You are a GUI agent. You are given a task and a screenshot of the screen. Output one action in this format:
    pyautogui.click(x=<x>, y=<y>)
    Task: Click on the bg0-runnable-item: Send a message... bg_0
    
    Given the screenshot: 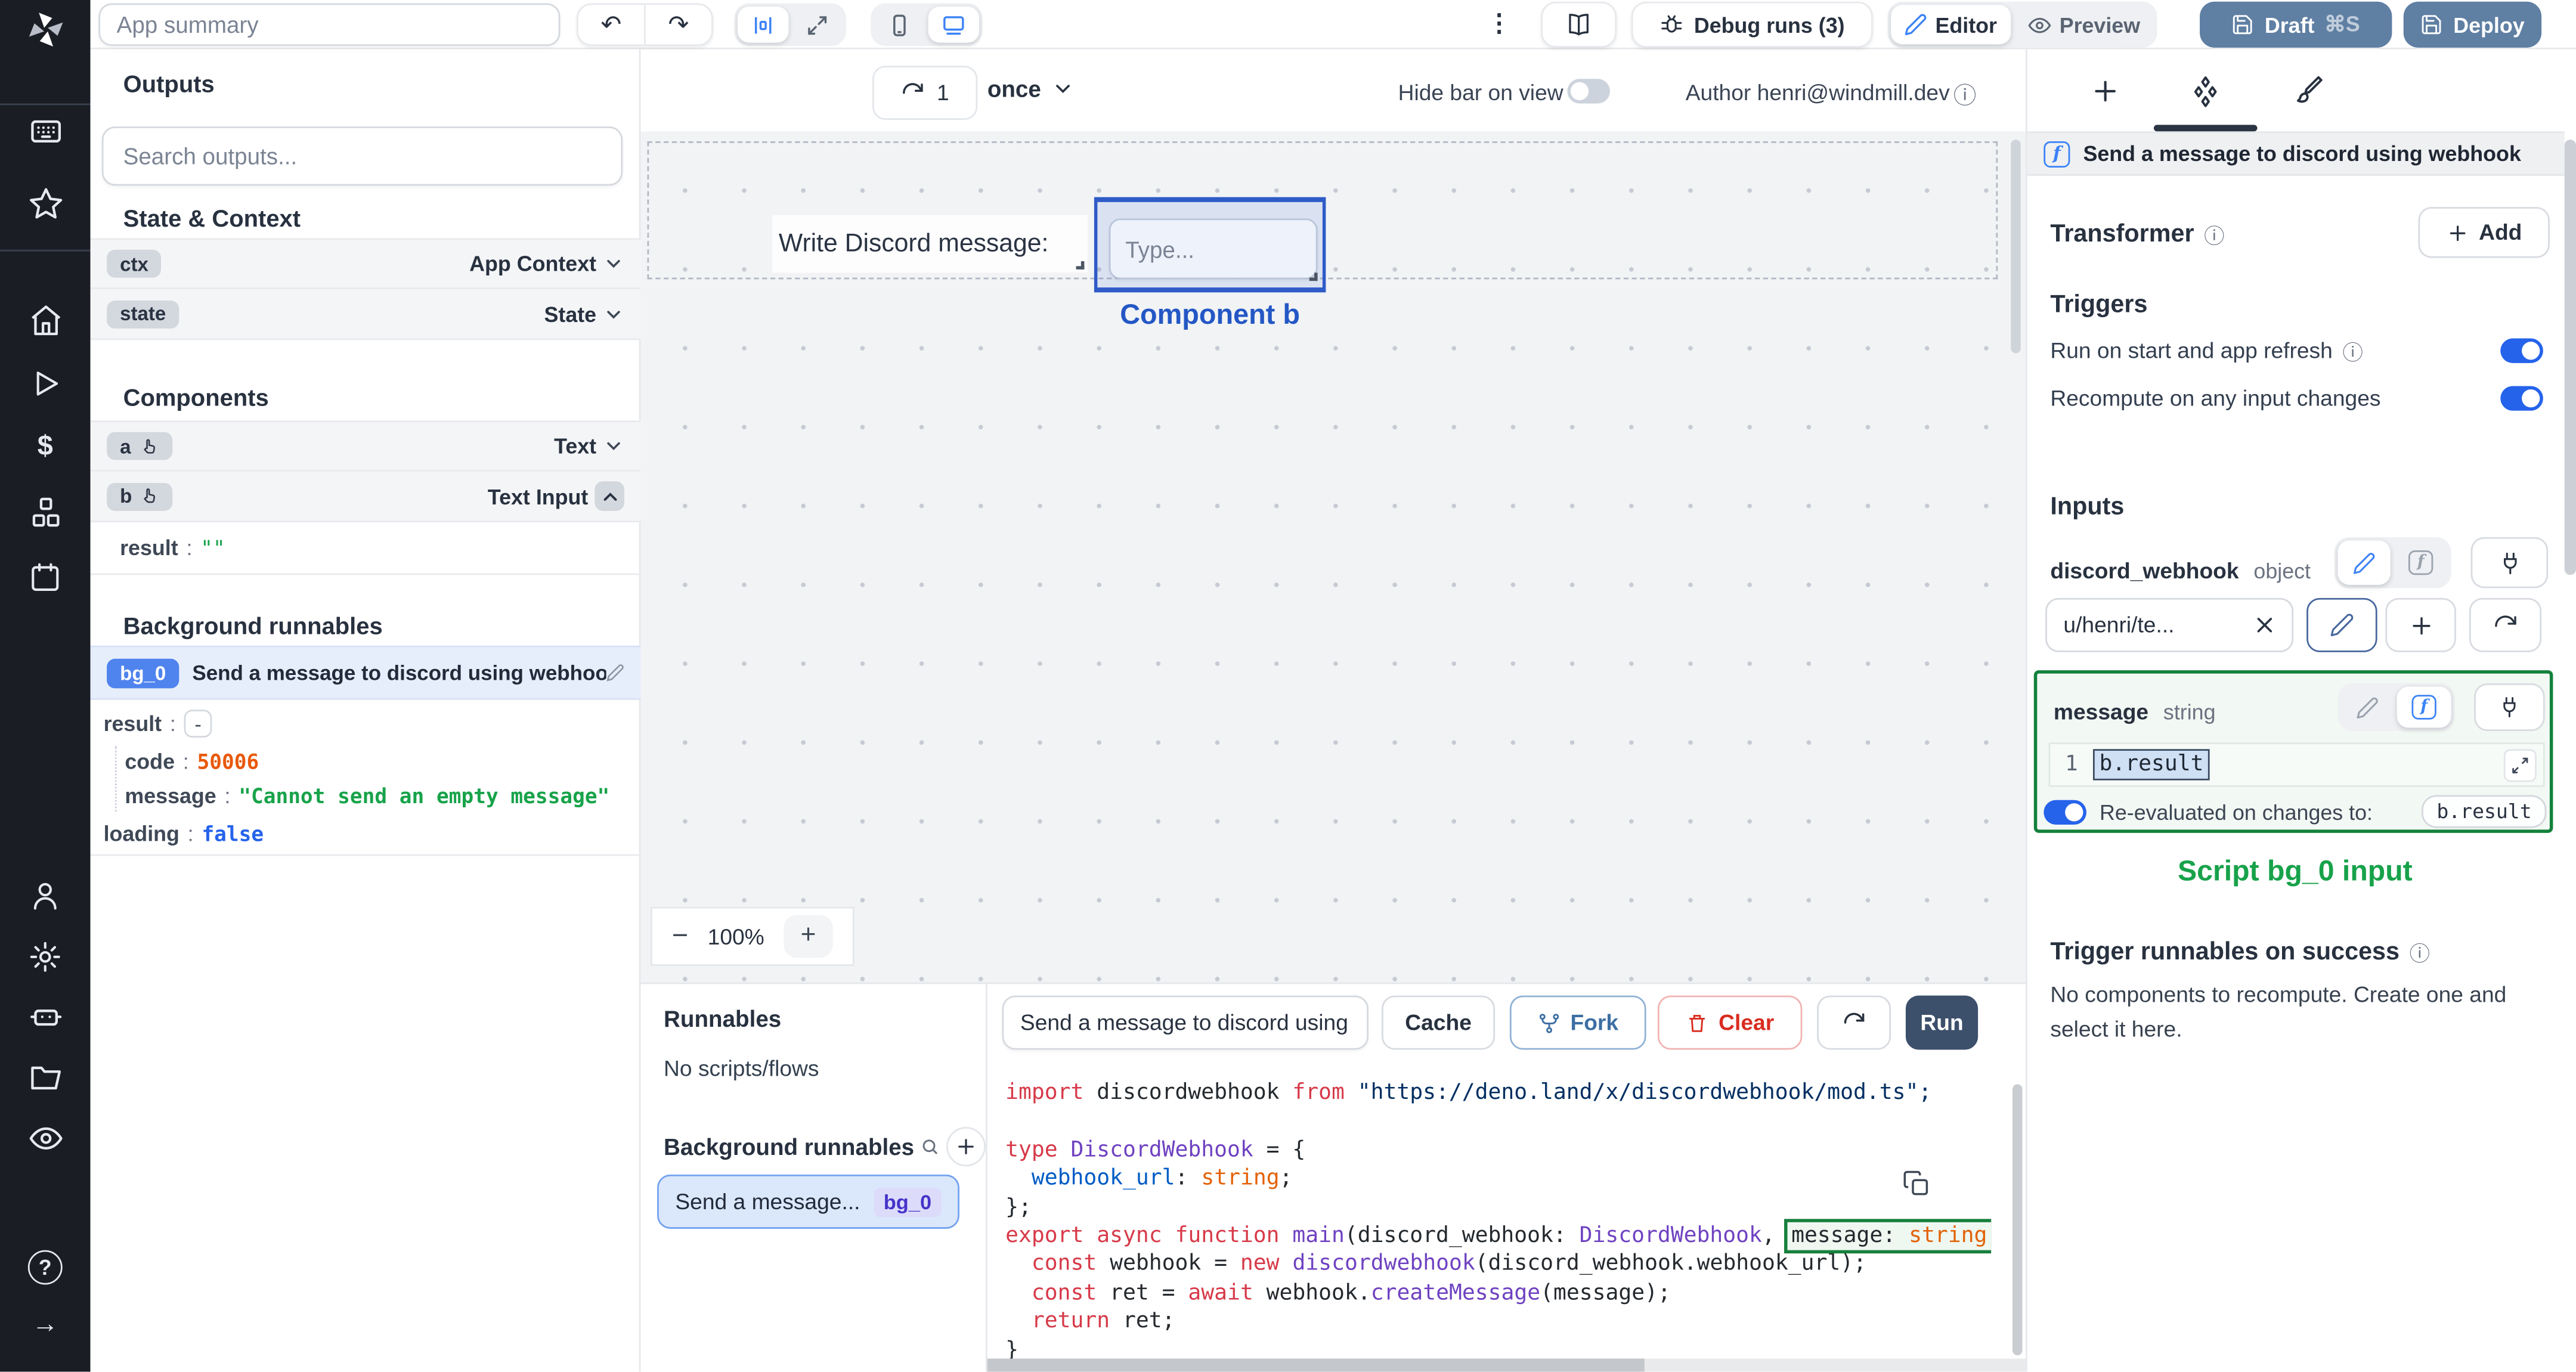 What is the action you would take?
    pyautogui.click(x=808, y=1201)
    